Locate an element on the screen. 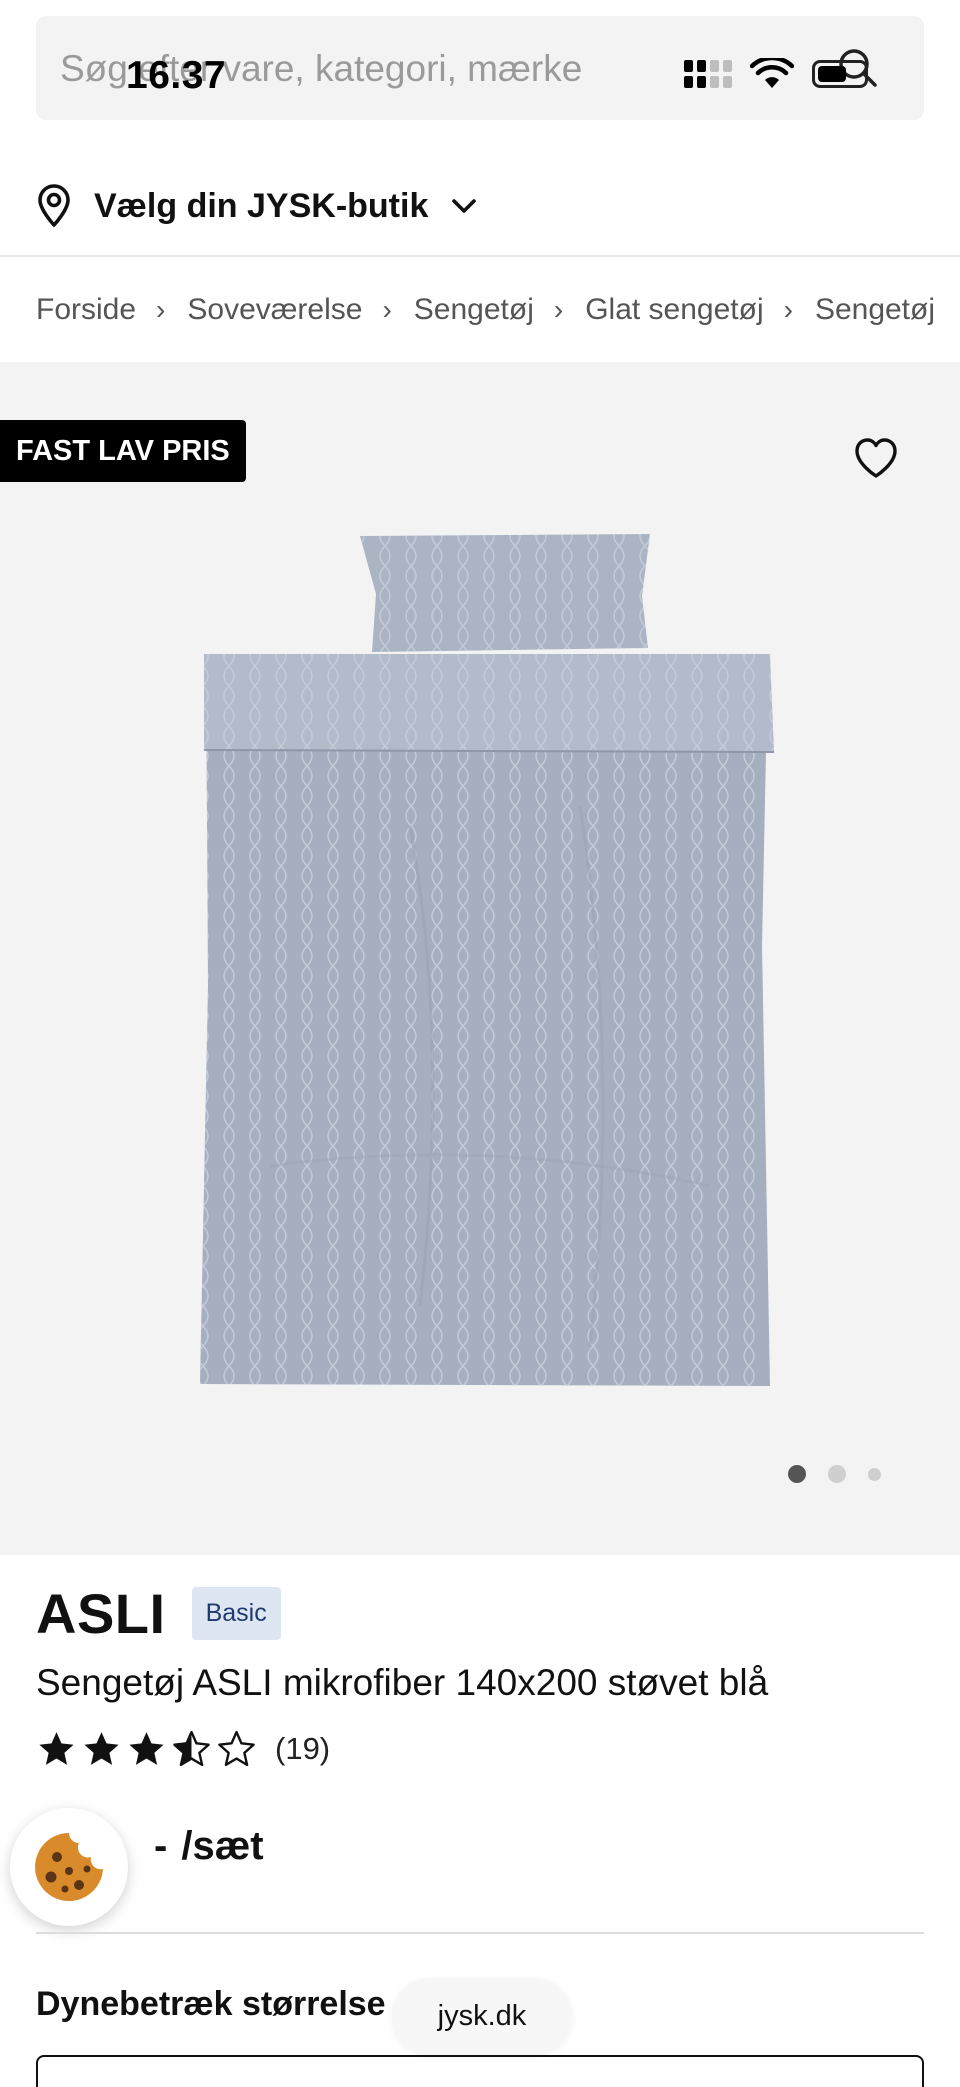 The height and width of the screenshot is (2087, 960). price-value: - is located at coordinates (161, 1845).